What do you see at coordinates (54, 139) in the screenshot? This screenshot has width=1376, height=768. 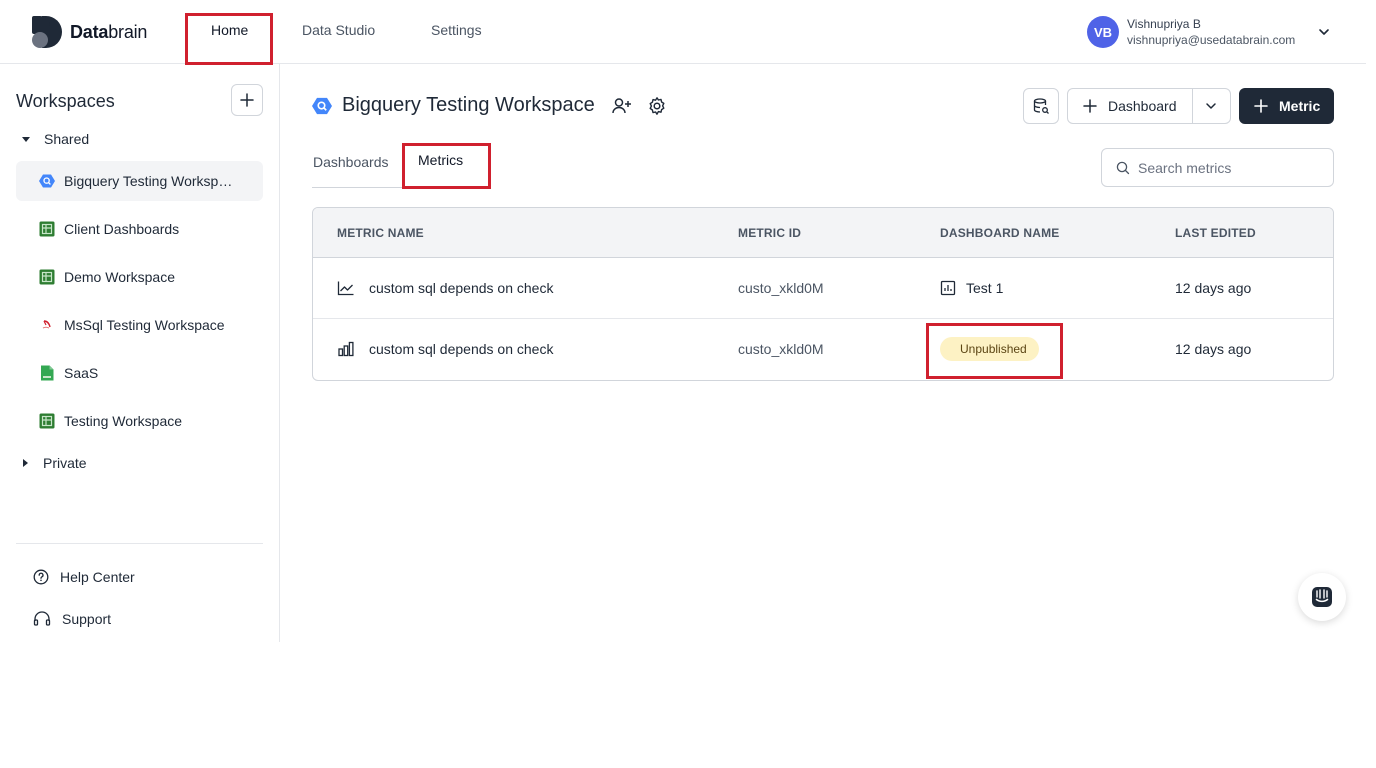 I see `group-shared: Shared` at bounding box center [54, 139].